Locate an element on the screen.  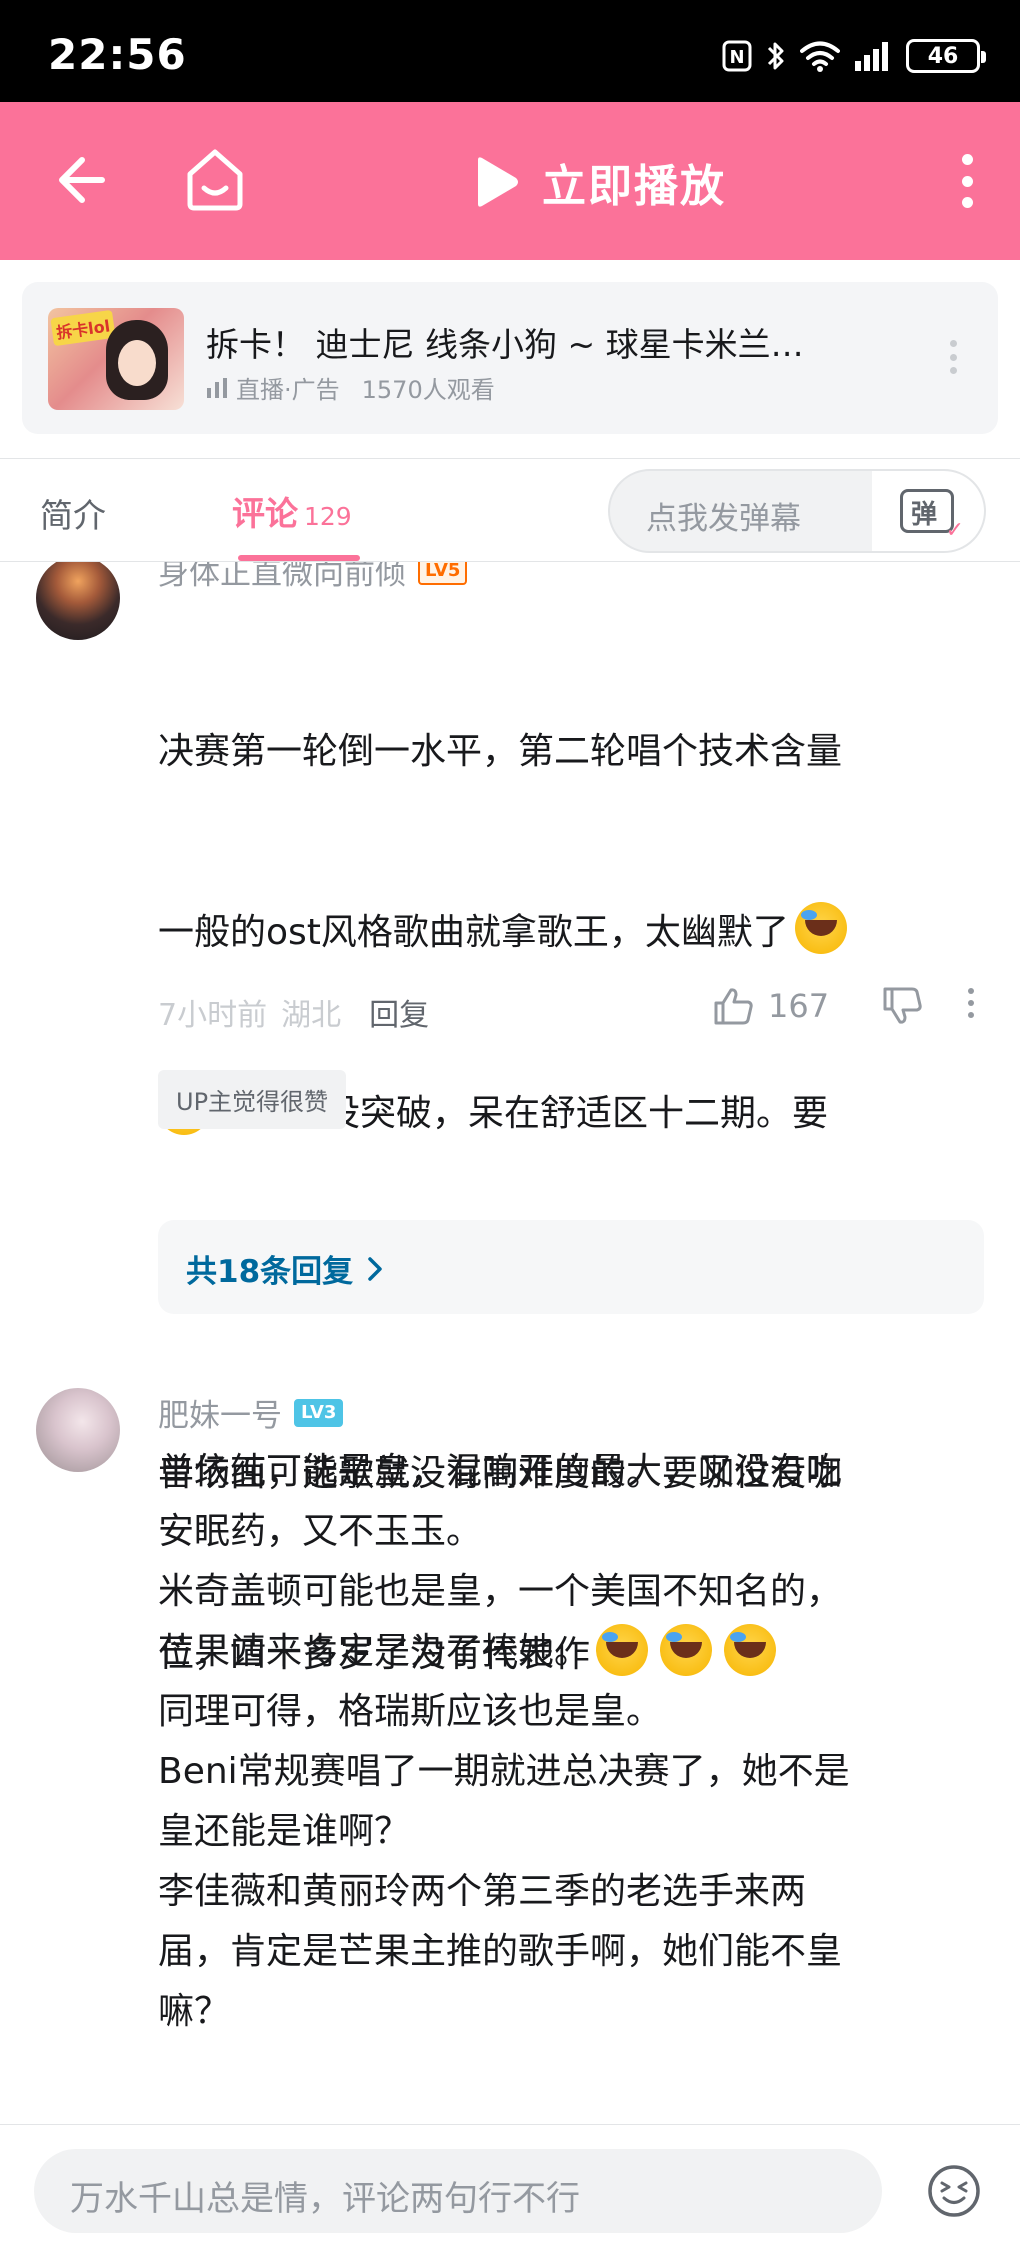
active-tab-indicator is located at coordinates (299, 558).